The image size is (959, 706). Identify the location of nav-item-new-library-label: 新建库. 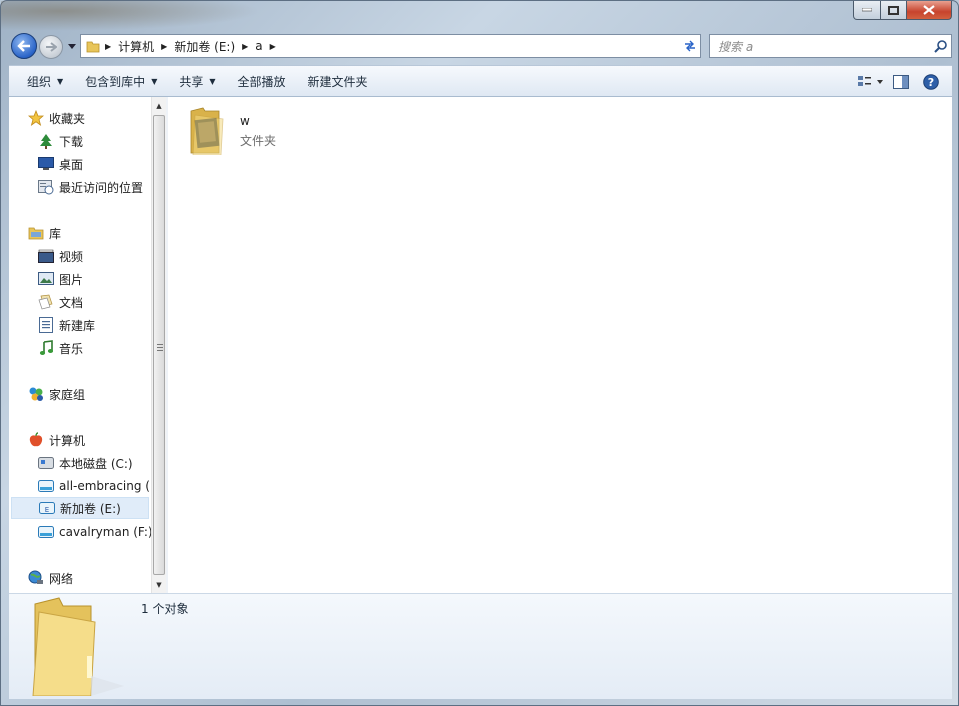
(77, 325).